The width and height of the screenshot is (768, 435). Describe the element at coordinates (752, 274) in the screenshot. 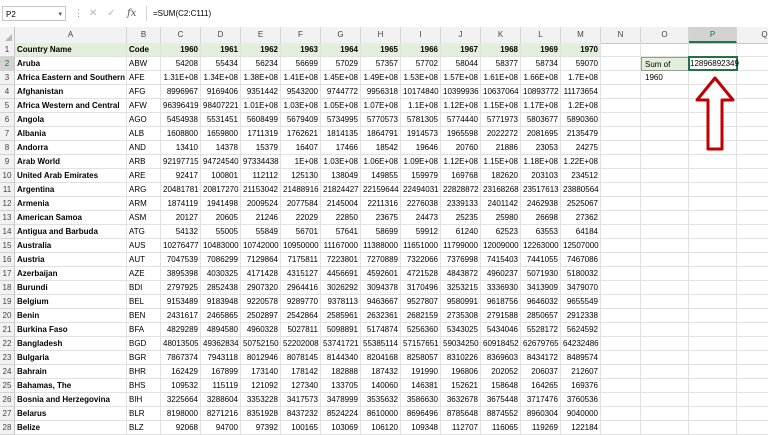

I see `cell-q17` at that location.